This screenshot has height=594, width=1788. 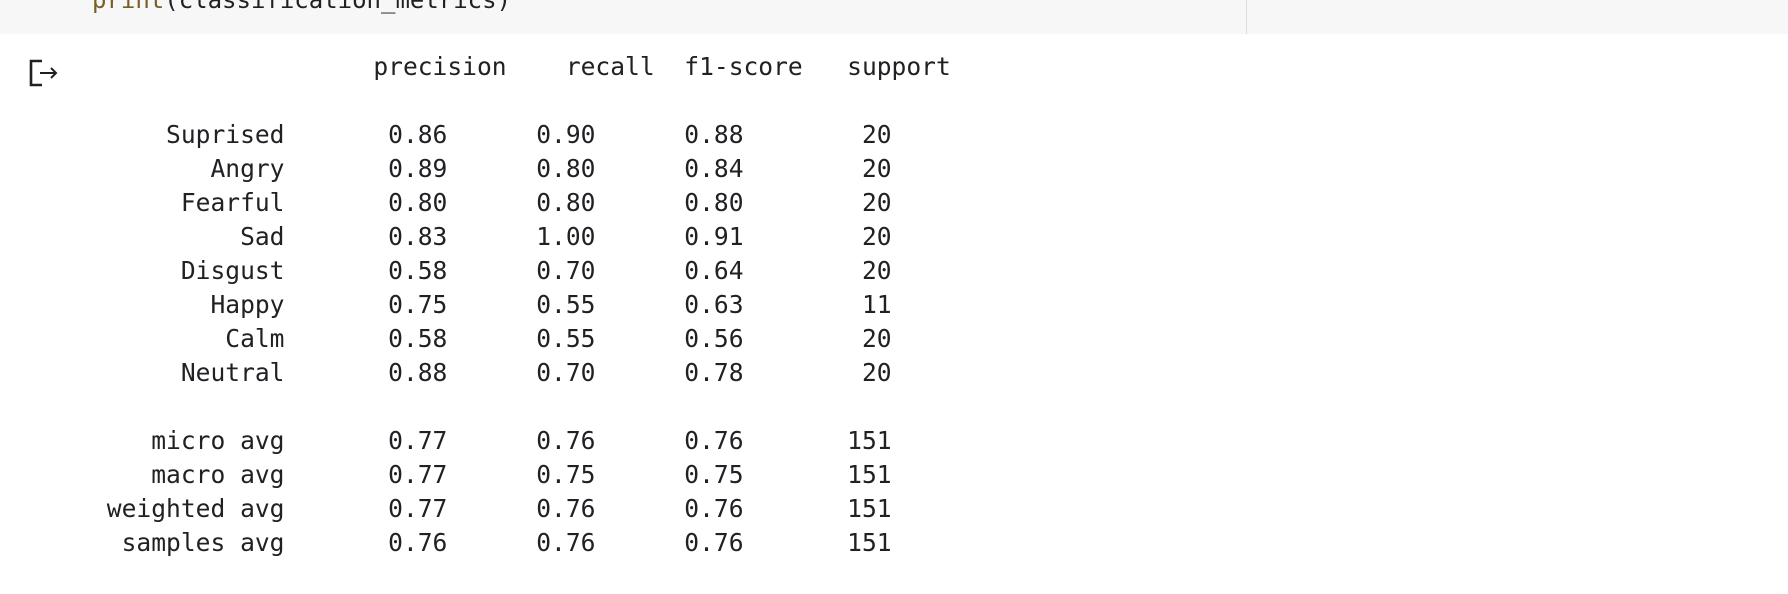 What do you see at coordinates (894, 17) in the screenshot?
I see `code-cell-tail: print(classification_metrics)` at bounding box center [894, 17].